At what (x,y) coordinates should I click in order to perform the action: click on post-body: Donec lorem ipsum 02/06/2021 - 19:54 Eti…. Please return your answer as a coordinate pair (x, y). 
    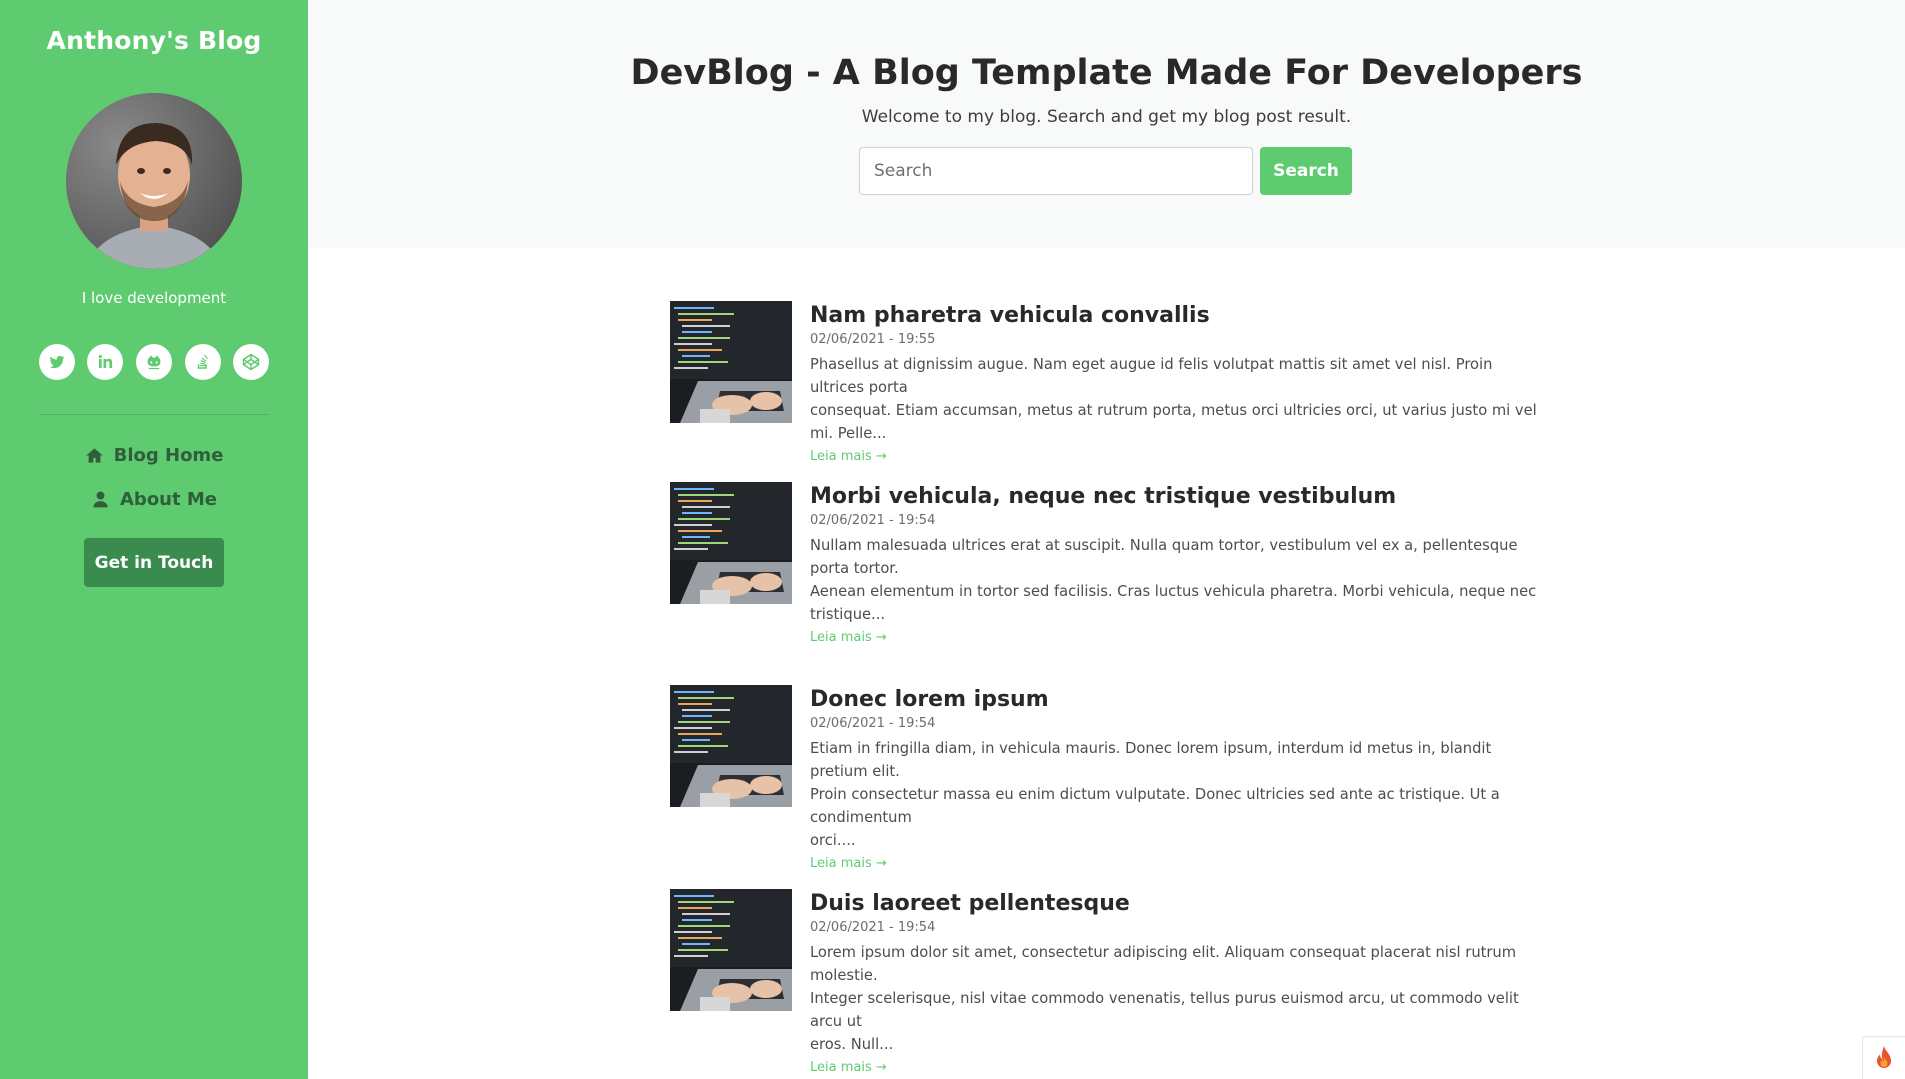
    Looking at the image, I should click on (1177, 778).